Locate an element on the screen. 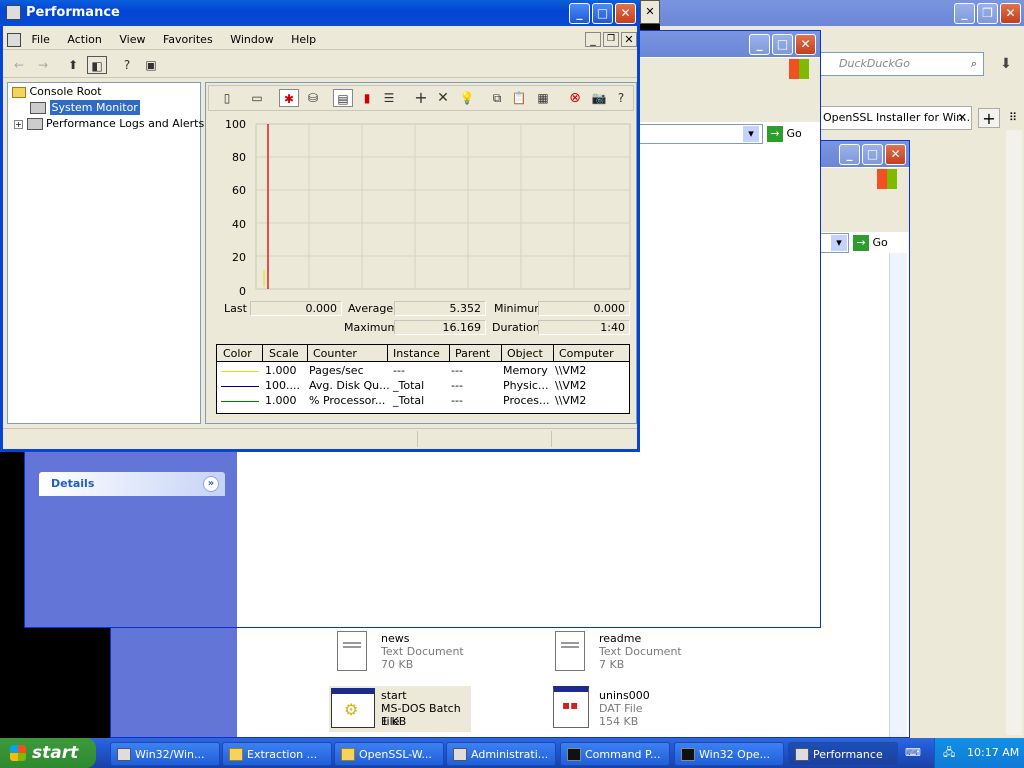 Image resolution: width=1024 pixels, height=768 pixels. duration-label: Duration is located at coordinates (516, 327).